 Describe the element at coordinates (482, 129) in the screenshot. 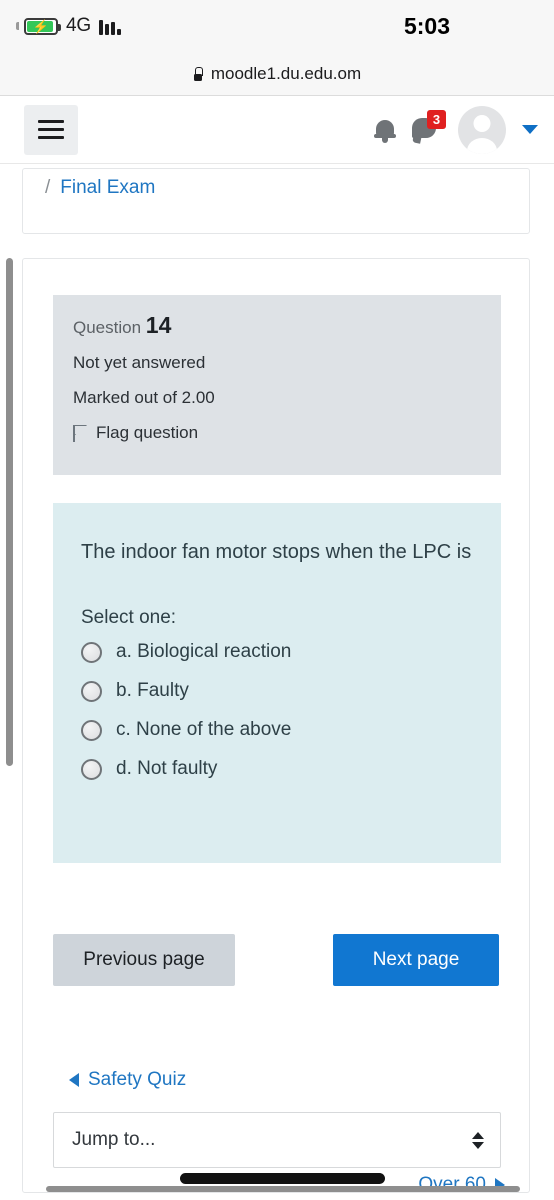

I see `user-avatar-icon` at that location.